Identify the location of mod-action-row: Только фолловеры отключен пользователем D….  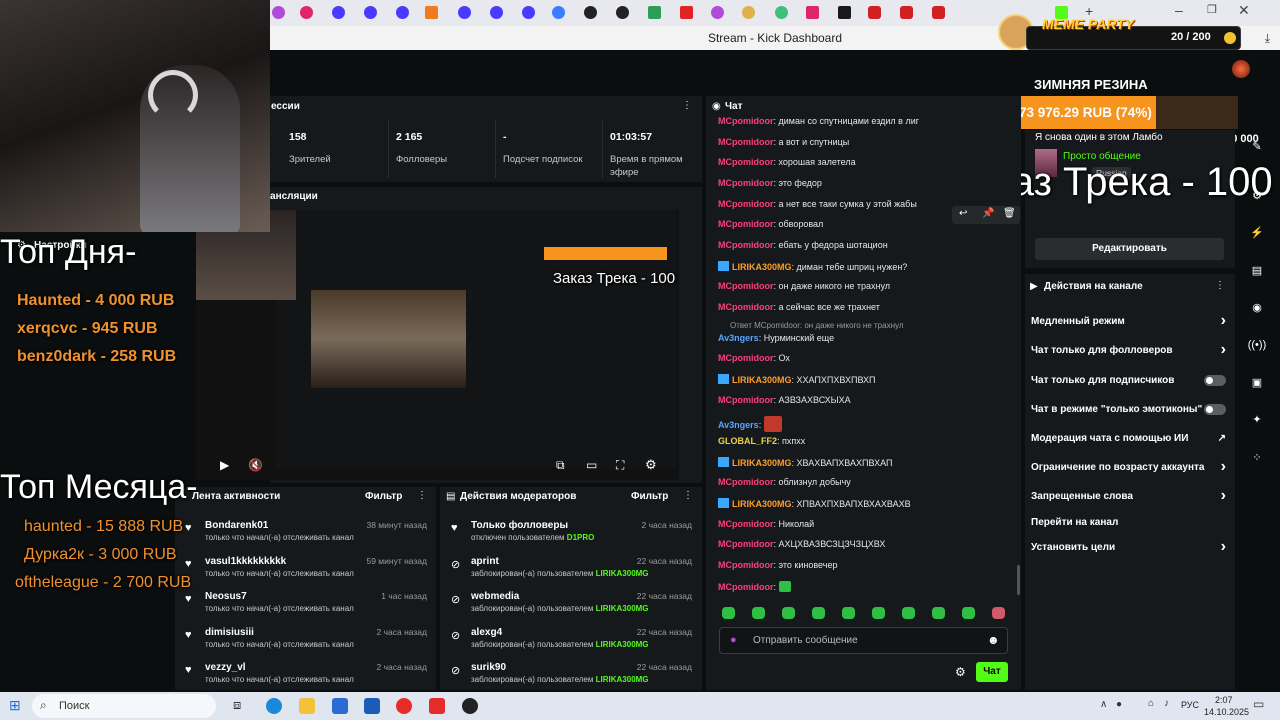
(581, 531).